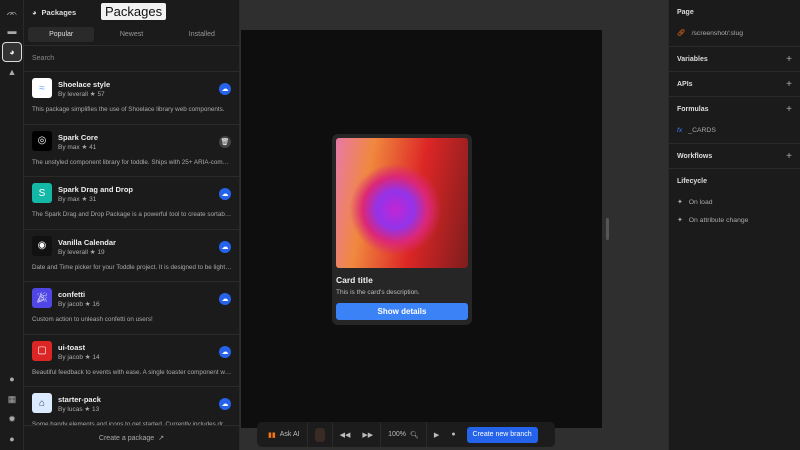 The image size is (800, 450). What do you see at coordinates (42, 245) in the screenshot?
I see `package-logo: ◉` at bounding box center [42, 245].